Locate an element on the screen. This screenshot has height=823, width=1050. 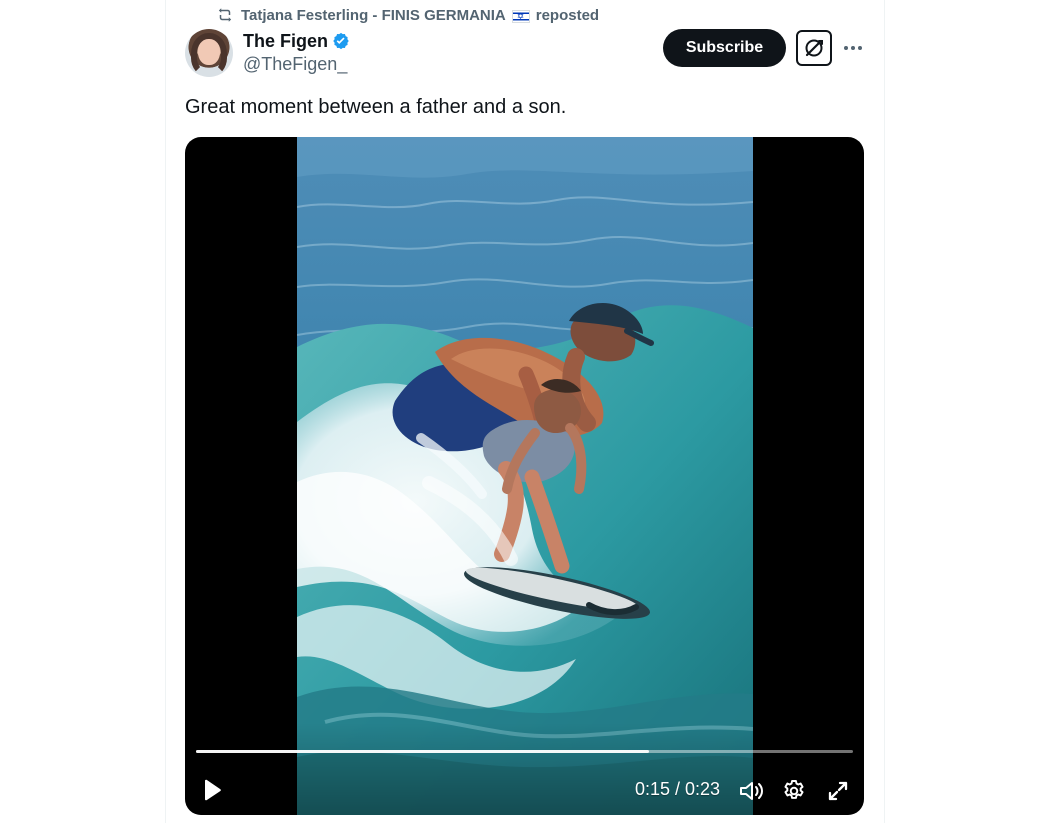
repost-author: Tatjana Festerling - FINIS GERMANIA is located at coordinates (373, 15).